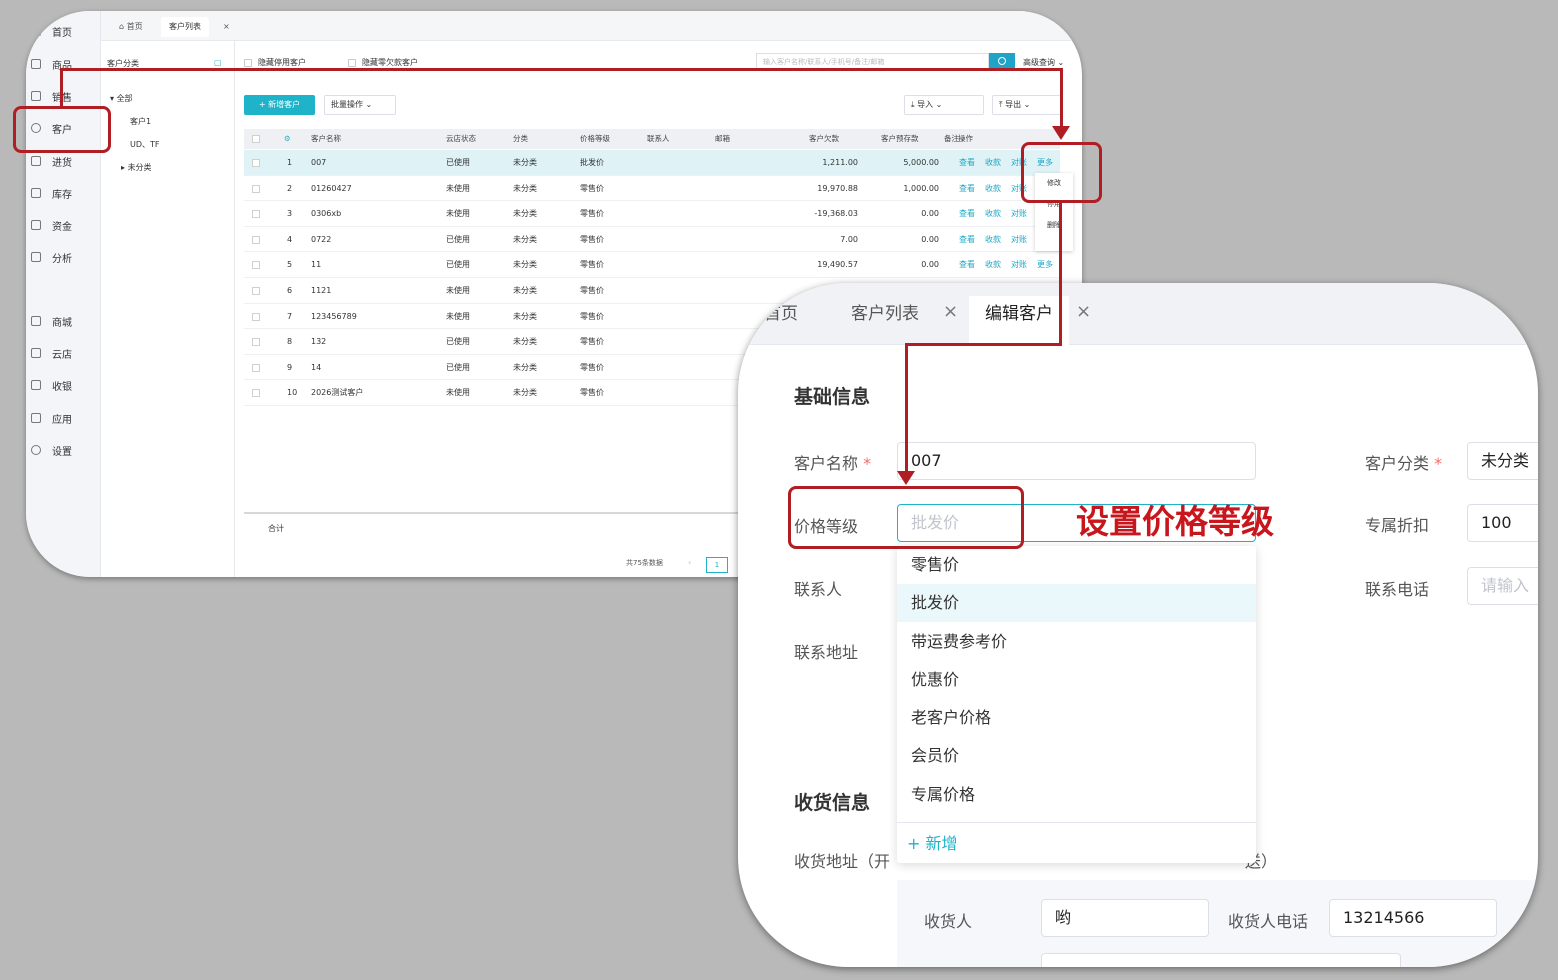  What do you see at coordinates (689, 562) in the screenshot?
I see `prev-page-icon: ‹` at bounding box center [689, 562].